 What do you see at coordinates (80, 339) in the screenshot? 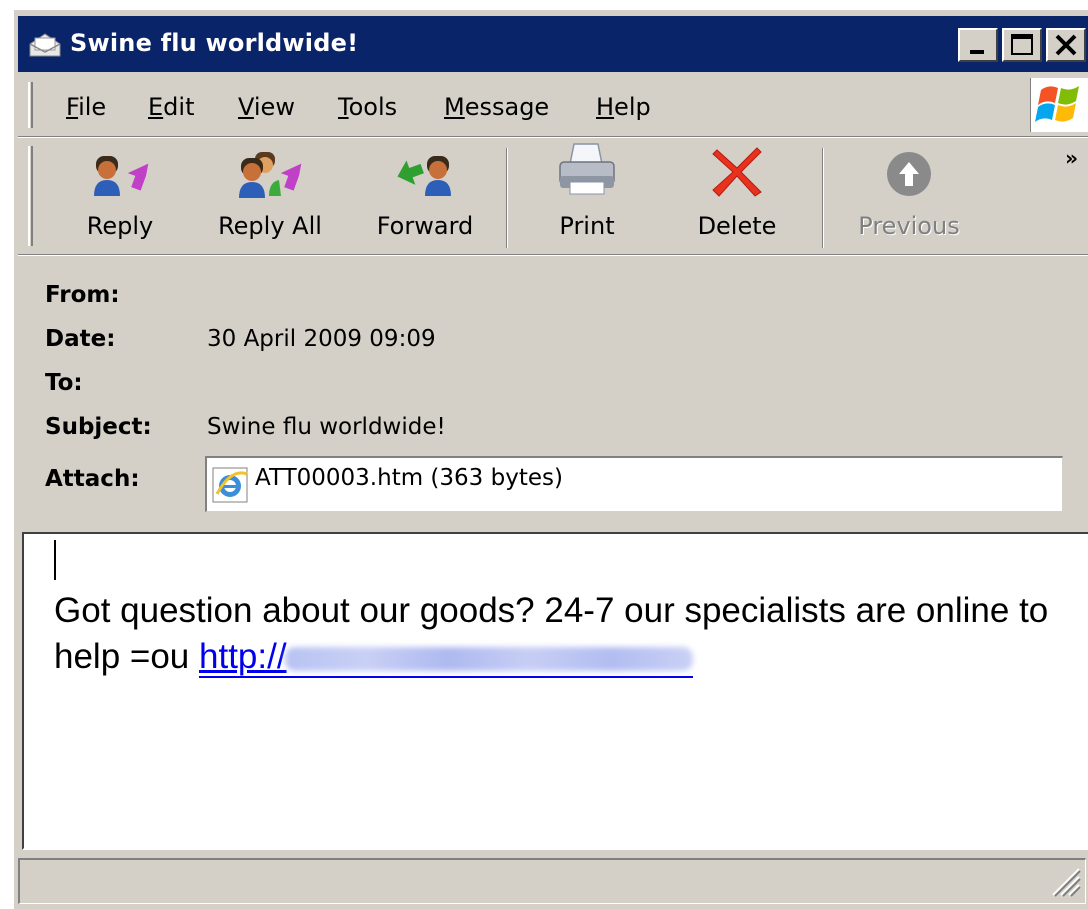
I see `date-label: Date:` at bounding box center [80, 339].